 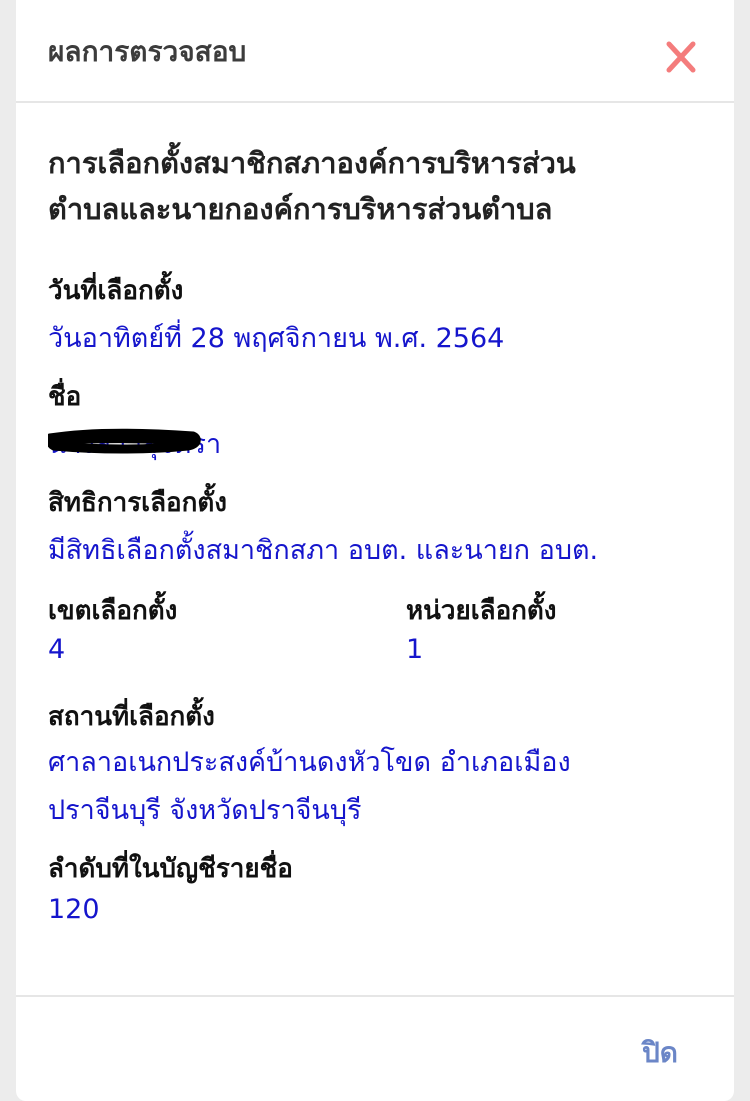 I want to click on district-label: เขตเลือกตั้ง, so click(x=113, y=611).